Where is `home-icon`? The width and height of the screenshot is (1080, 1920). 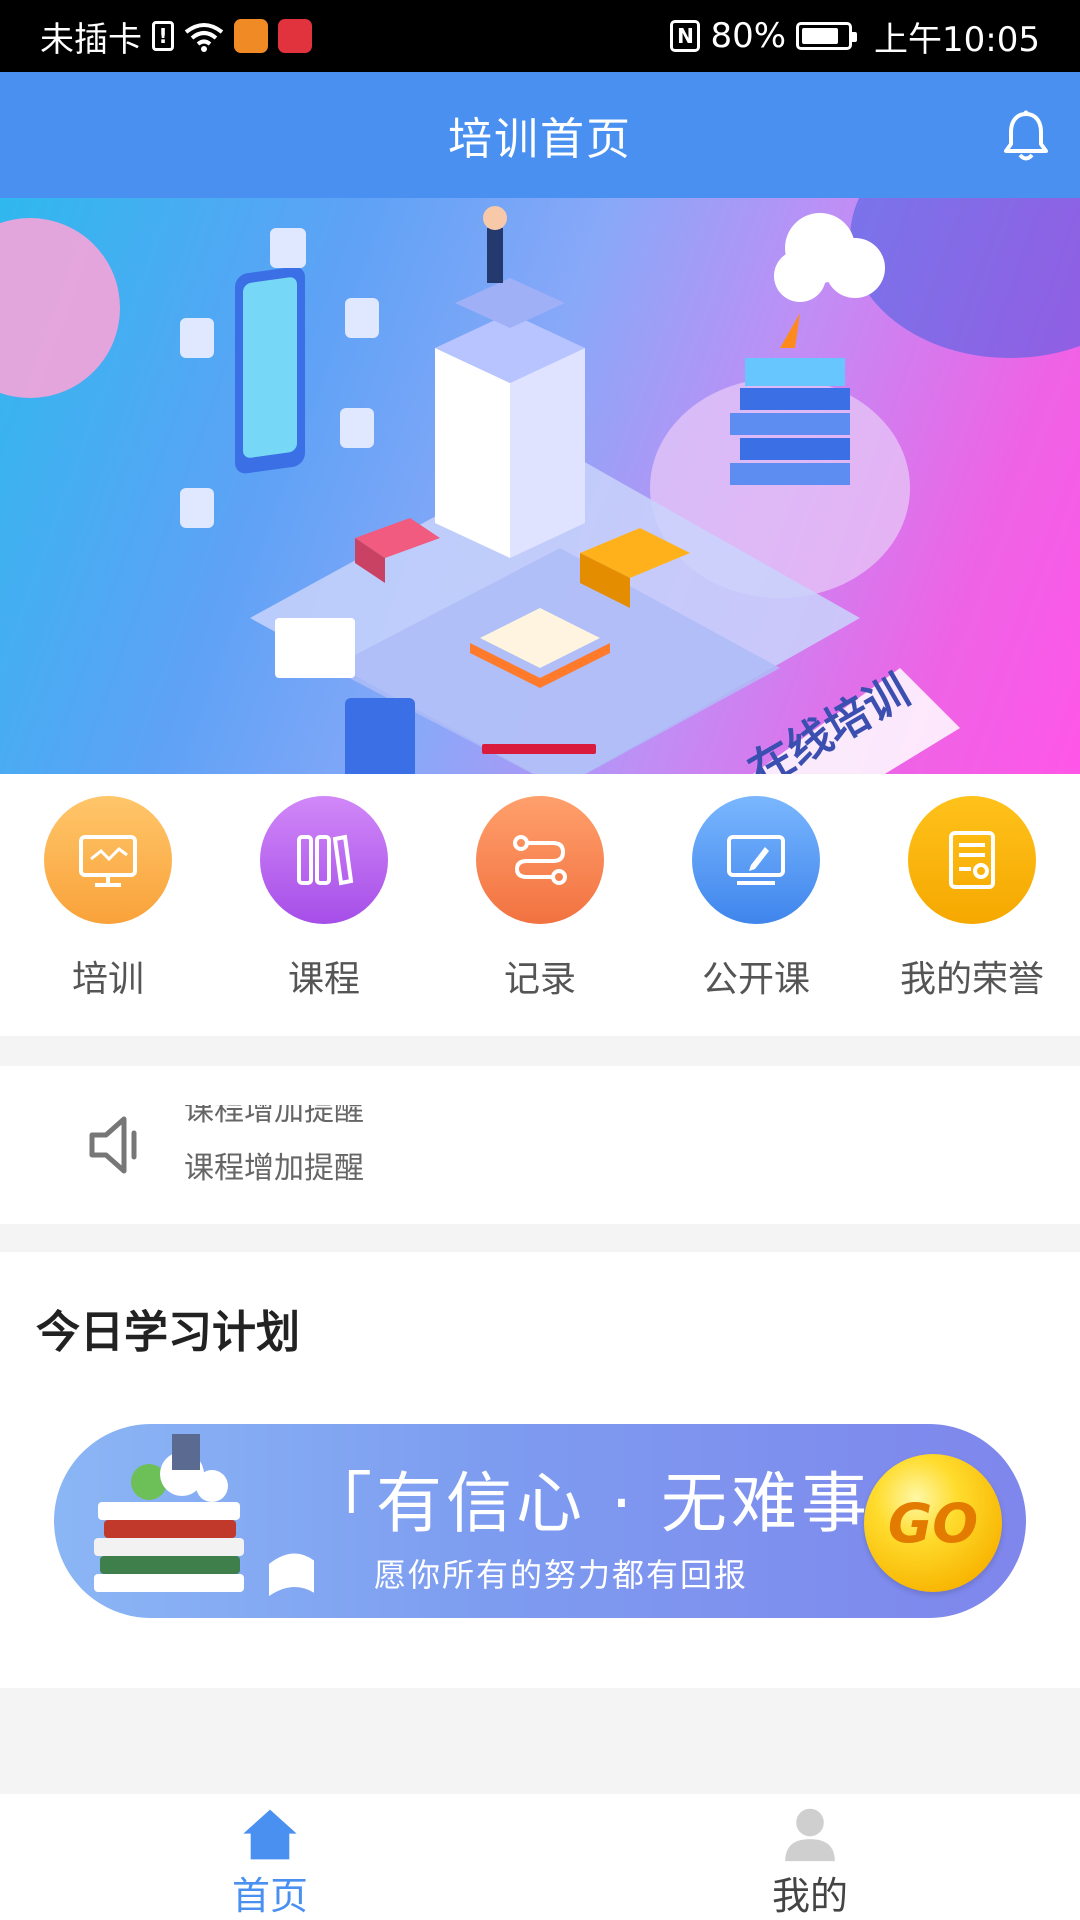
home-icon is located at coordinates (270, 1834).